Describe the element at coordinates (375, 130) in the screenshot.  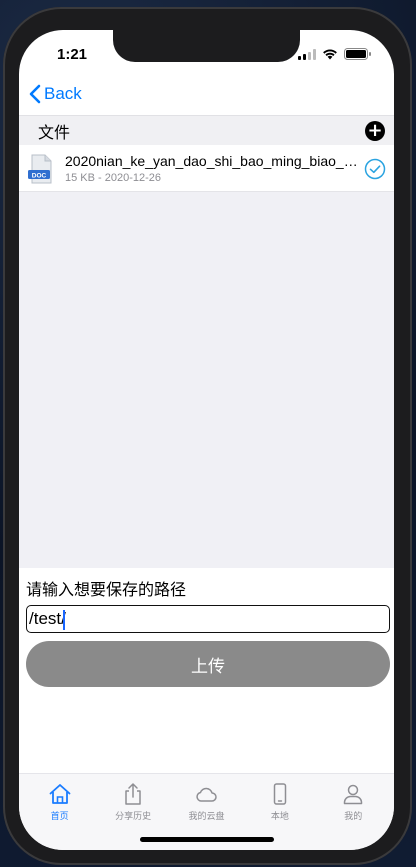
I see `add-icon: +` at that location.